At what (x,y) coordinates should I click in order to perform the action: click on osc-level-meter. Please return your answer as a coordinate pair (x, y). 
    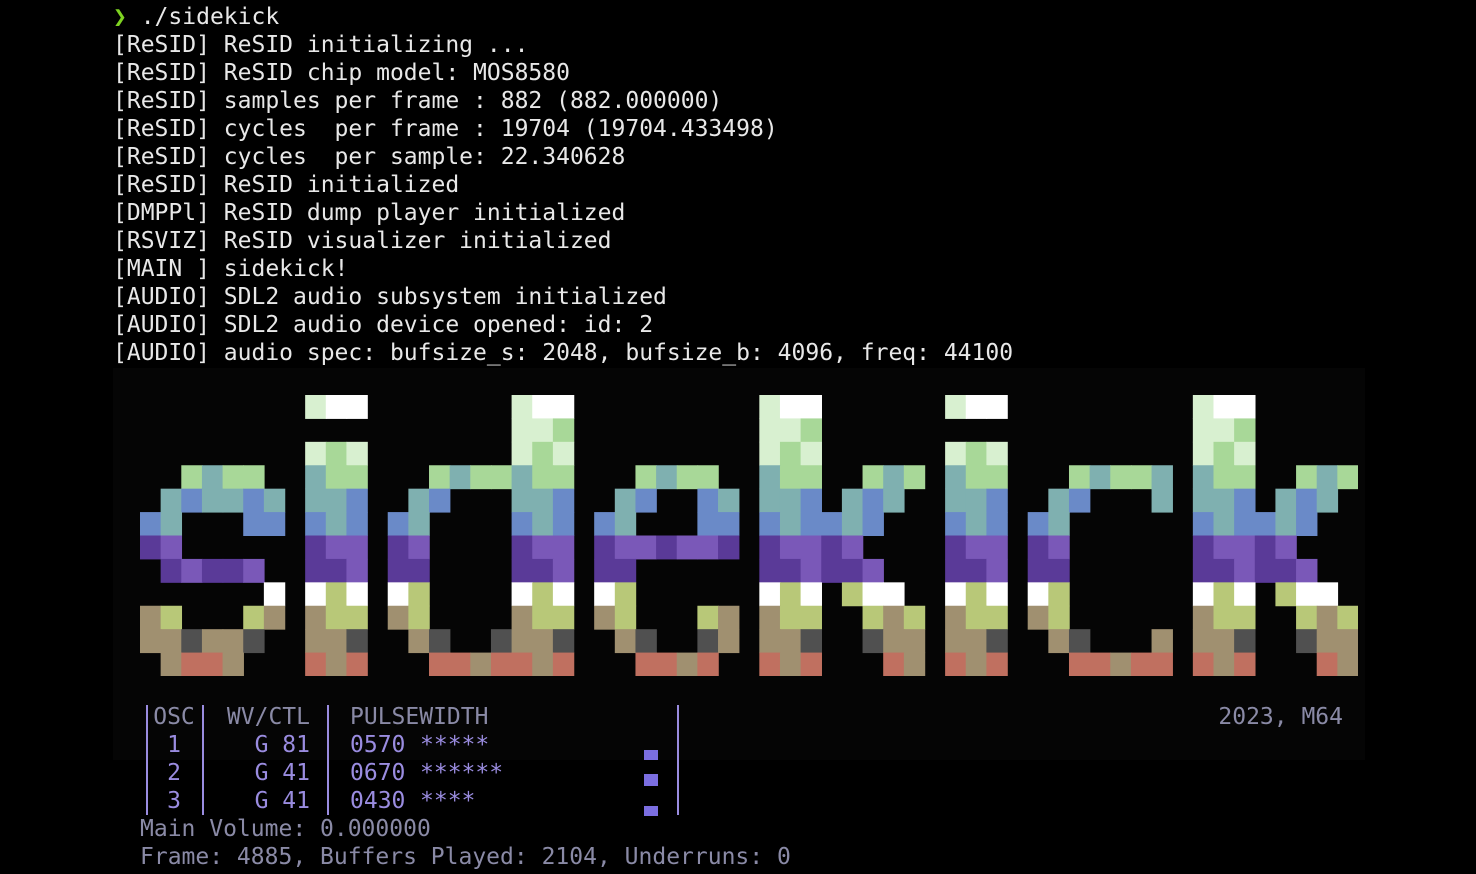
    Looking at the image, I should click on (651, 755).